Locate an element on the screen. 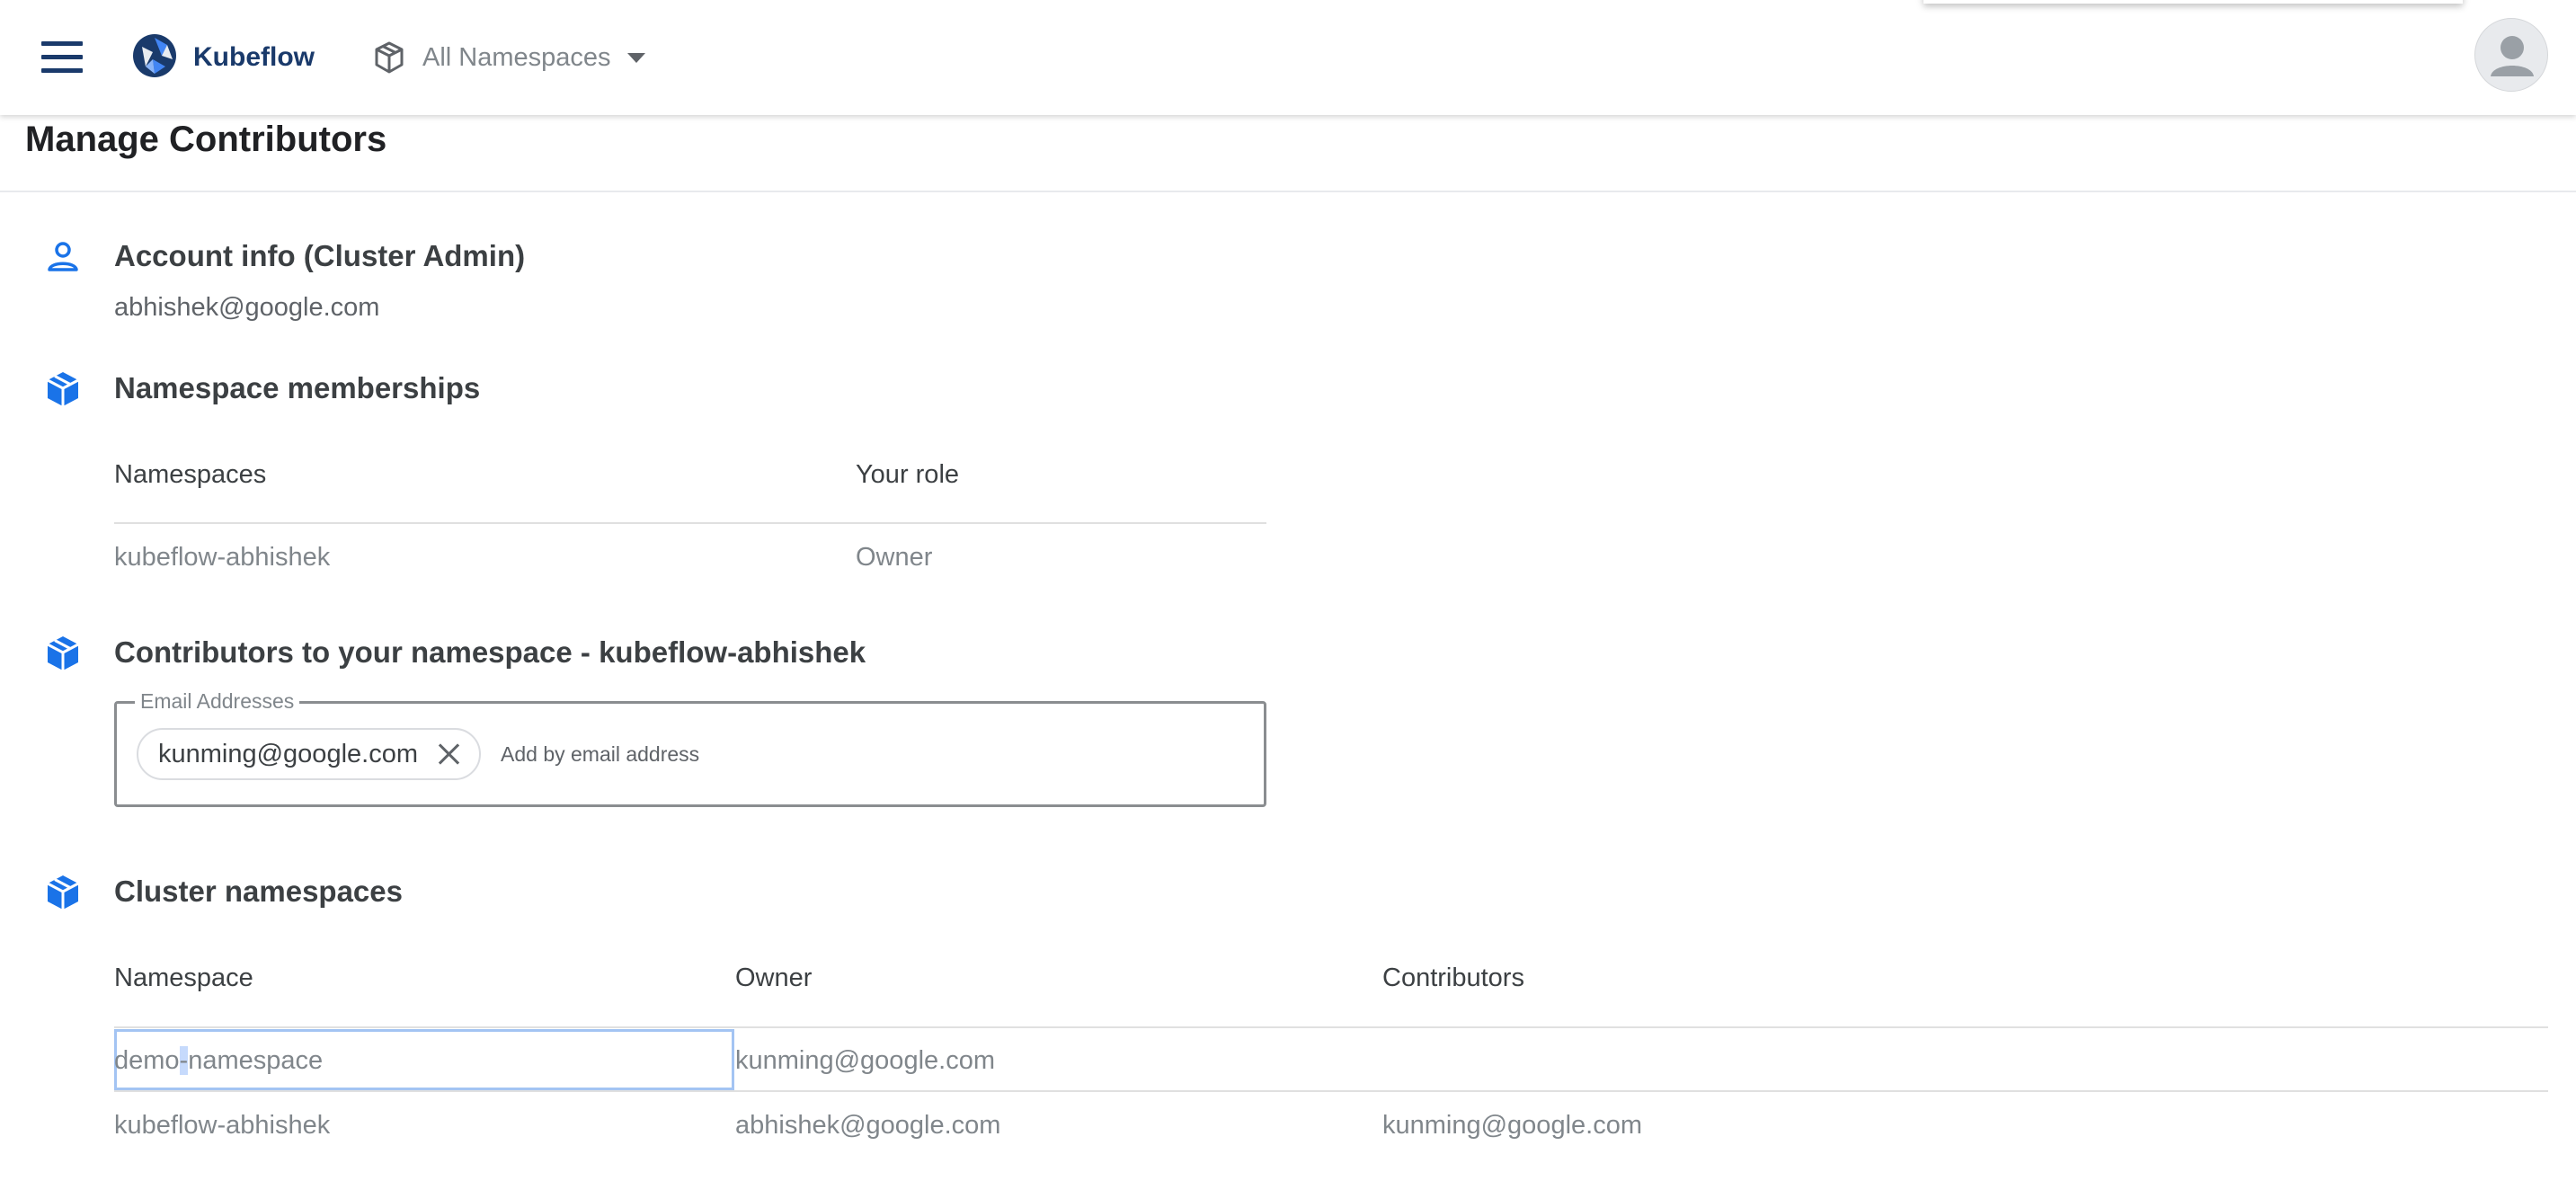 This screenshot has width=2576, height=1181. popup-shadow-edge is located at coordinates (2193, 2).